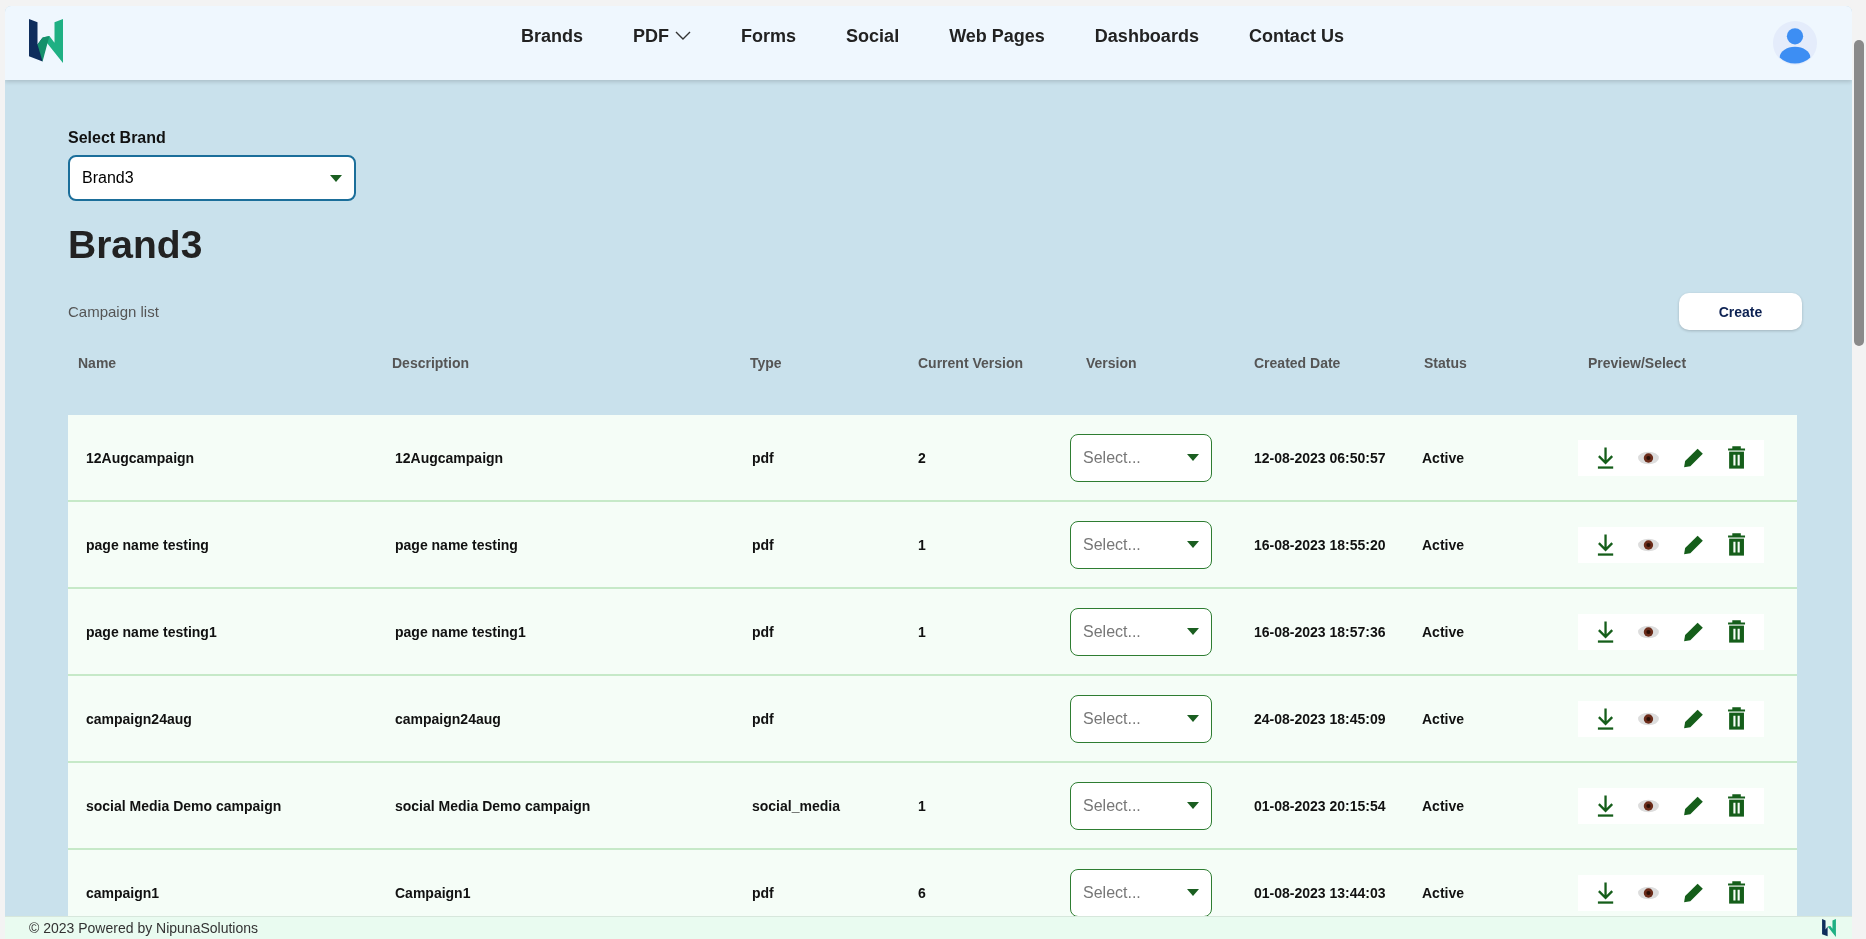 The width and height of the screenshot is (1866, 939). Describe the element at coordinates (1112, 363) in the screenshot. I see `column-header: Version` at that location.